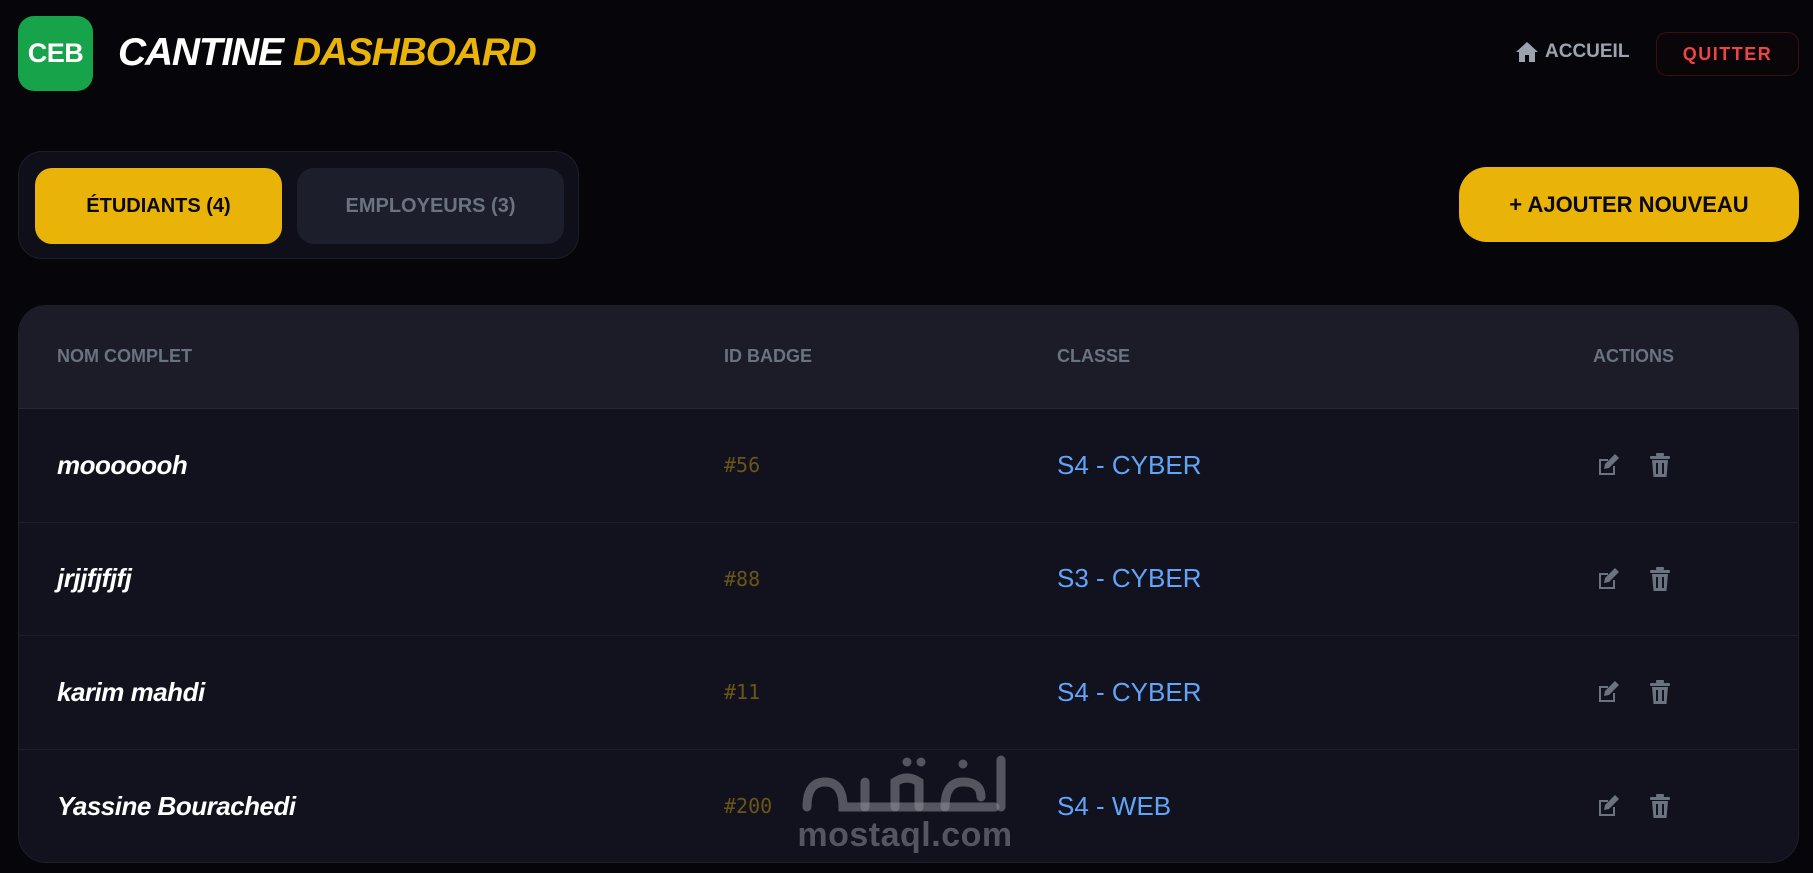 The width and height of the screenshot is (1813, 873). What do you see at coordinates (1129, 578) in the screenshot?
I see `row-classe: S3 - CYBER` at bounding box center [1129, 578].